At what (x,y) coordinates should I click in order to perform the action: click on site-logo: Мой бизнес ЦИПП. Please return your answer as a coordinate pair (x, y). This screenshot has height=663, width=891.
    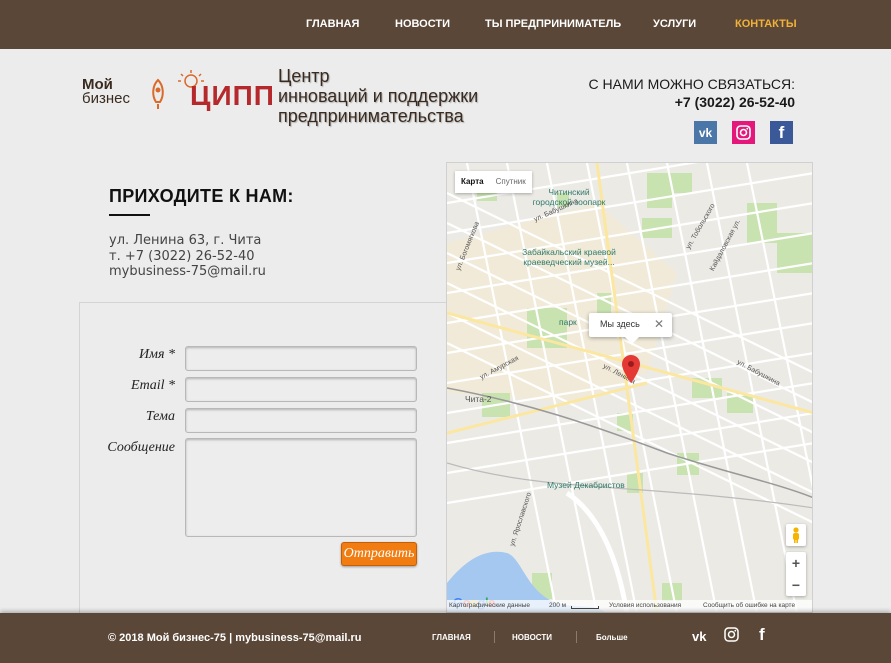
    Looking at the image, I should click on (178, 96).